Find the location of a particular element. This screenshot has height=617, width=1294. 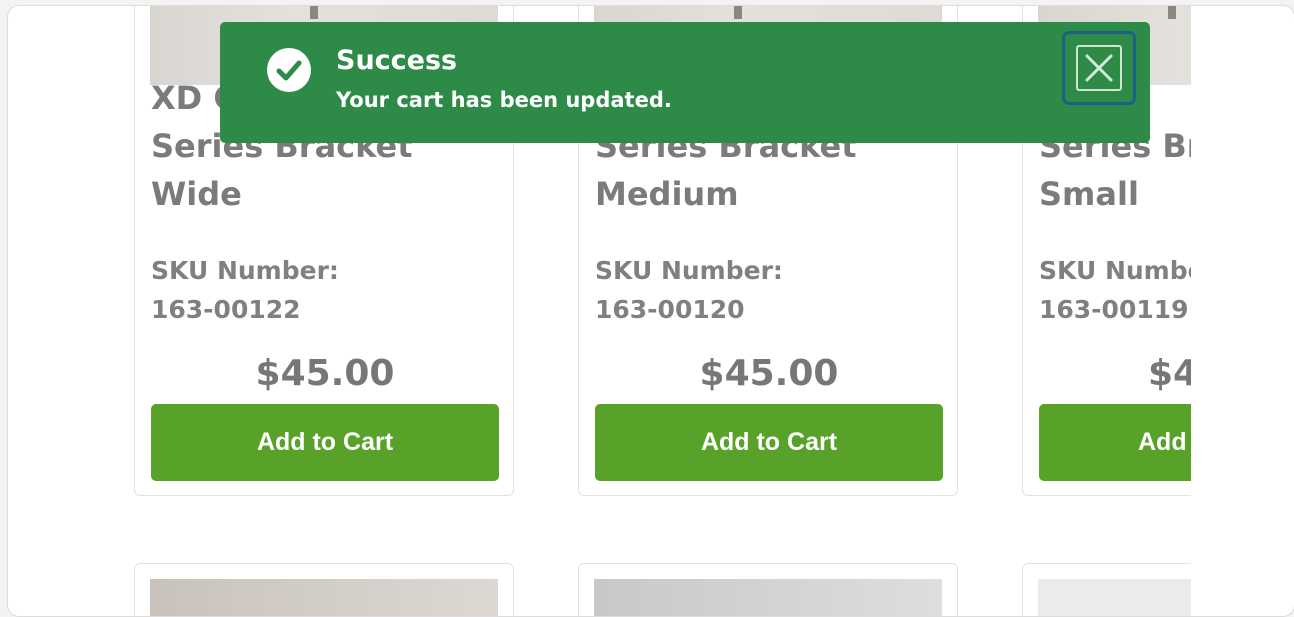

product-price: $4 is located at coordinates (1169, 373).